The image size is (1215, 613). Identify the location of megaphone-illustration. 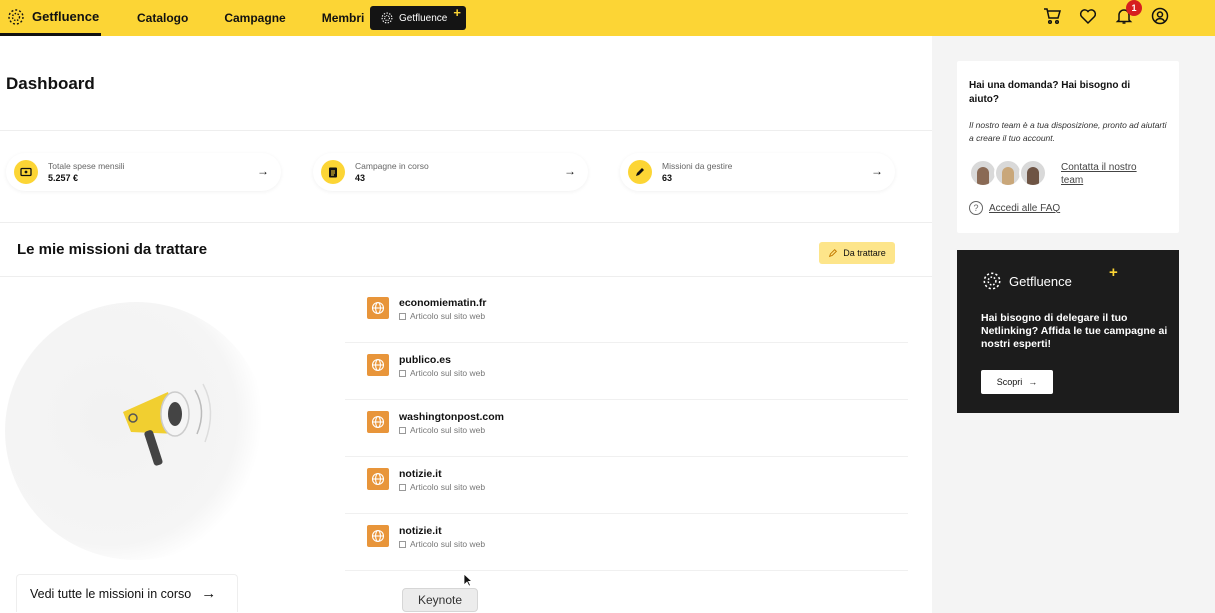
(136, 431).